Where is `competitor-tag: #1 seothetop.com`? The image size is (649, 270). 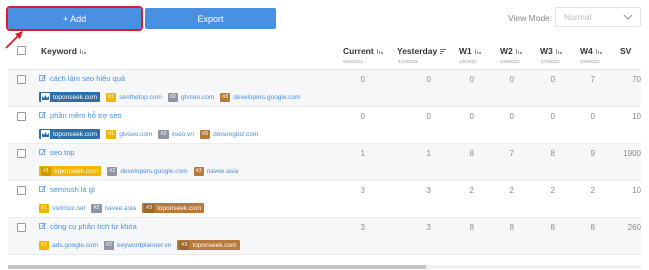 competitor-tag: #1 seothetop.com is located at coordinates (134, 97).